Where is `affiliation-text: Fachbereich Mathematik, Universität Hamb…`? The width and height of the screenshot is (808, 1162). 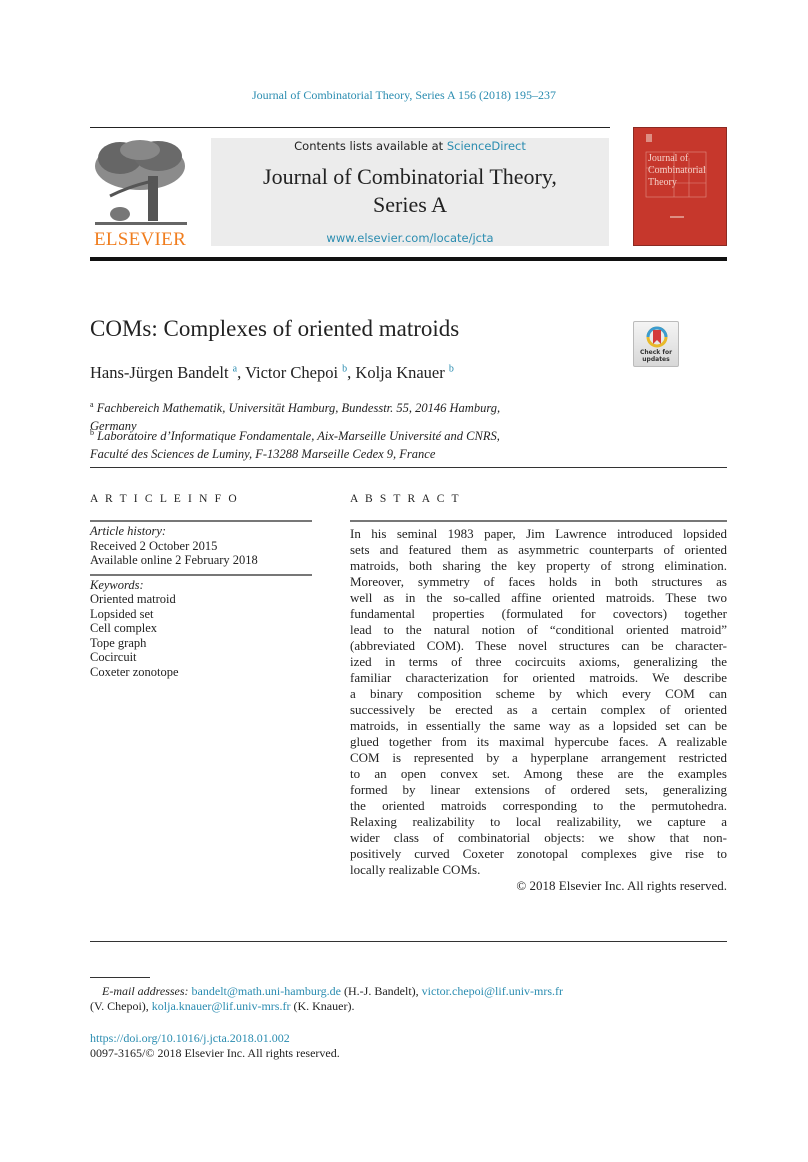 affiliation-text: Fachbereich Mathematik, Universität Hamb… is located at coordinates (298, 408).